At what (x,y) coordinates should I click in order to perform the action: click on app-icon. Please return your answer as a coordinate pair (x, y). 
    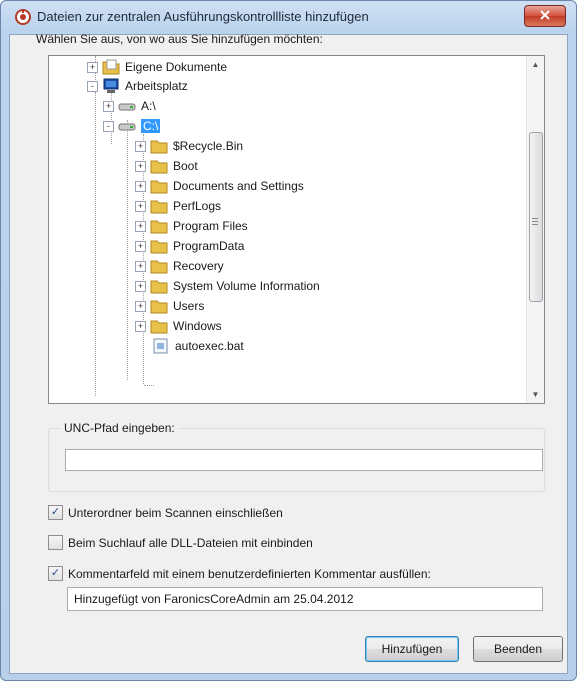
    Looking at the image, I should click on (23, 17).